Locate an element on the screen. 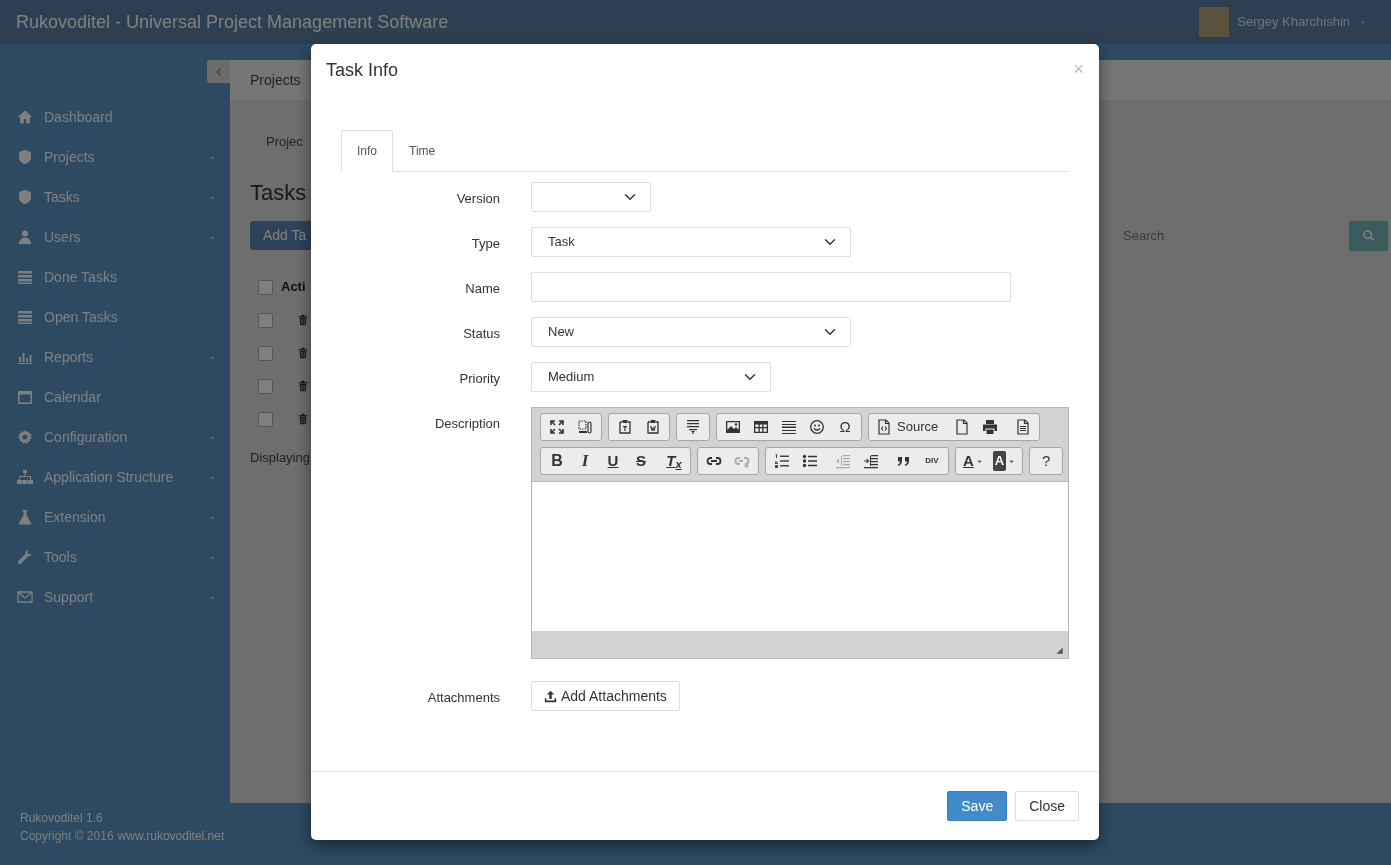 Image resolution: width=1391 pixels, height=865 pixels. numbered-list-icon is located at coordinates (782, 461).